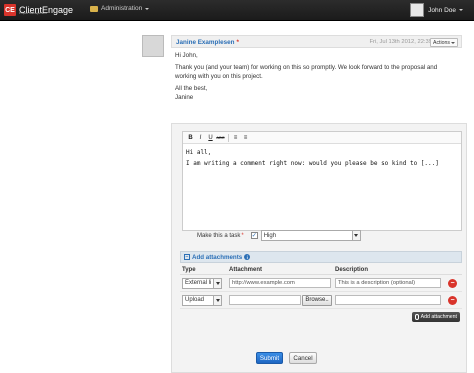 The width and height of the screenshot is (474, 373). What do you see at coordinates (280, 283) in the screenshot?
I see `attachment-url-input: http://www.example.com` at bounding box center [280, 283].